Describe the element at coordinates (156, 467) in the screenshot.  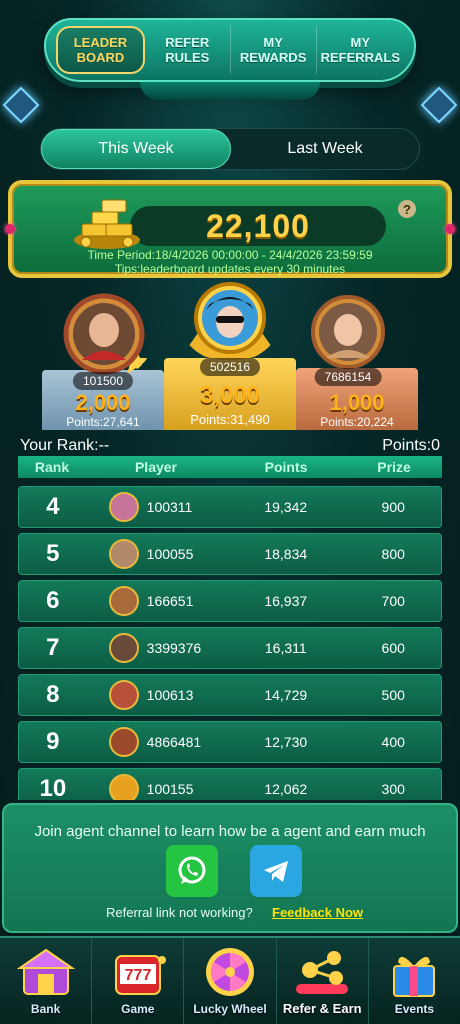
I see `header-player: Player` at that location.